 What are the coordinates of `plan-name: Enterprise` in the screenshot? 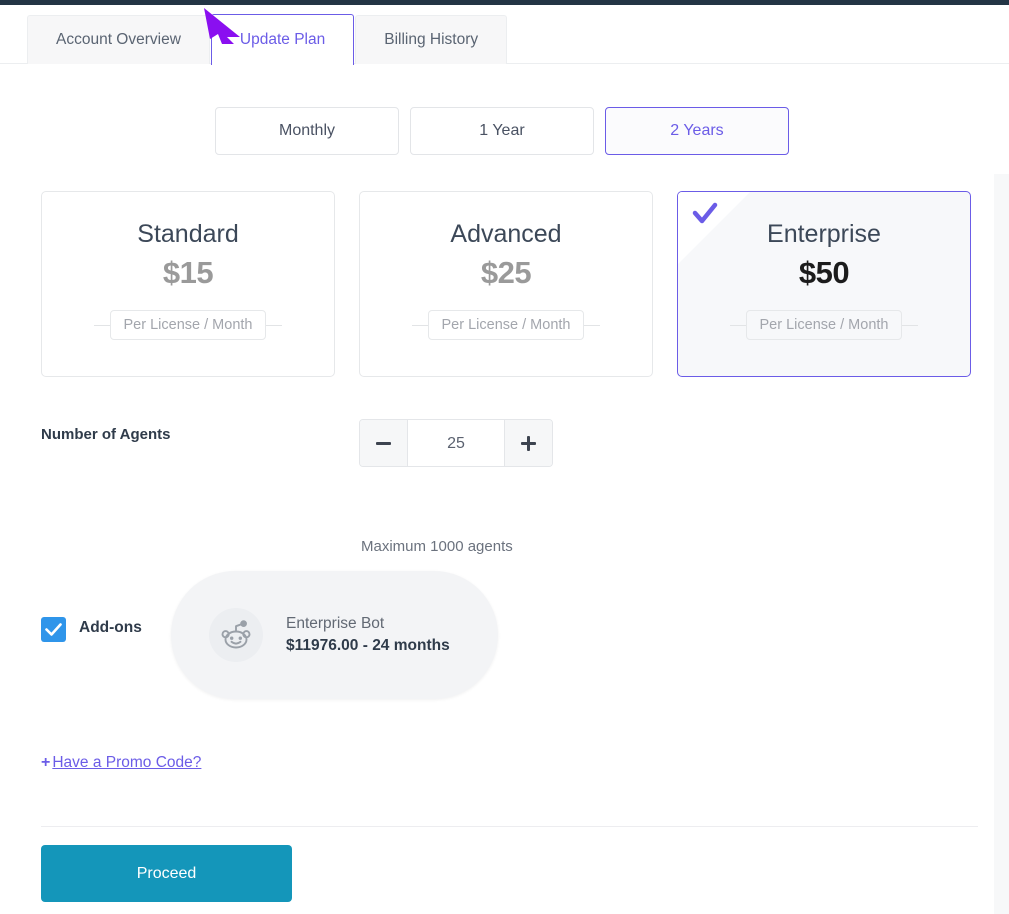 It's located at (824, 234).